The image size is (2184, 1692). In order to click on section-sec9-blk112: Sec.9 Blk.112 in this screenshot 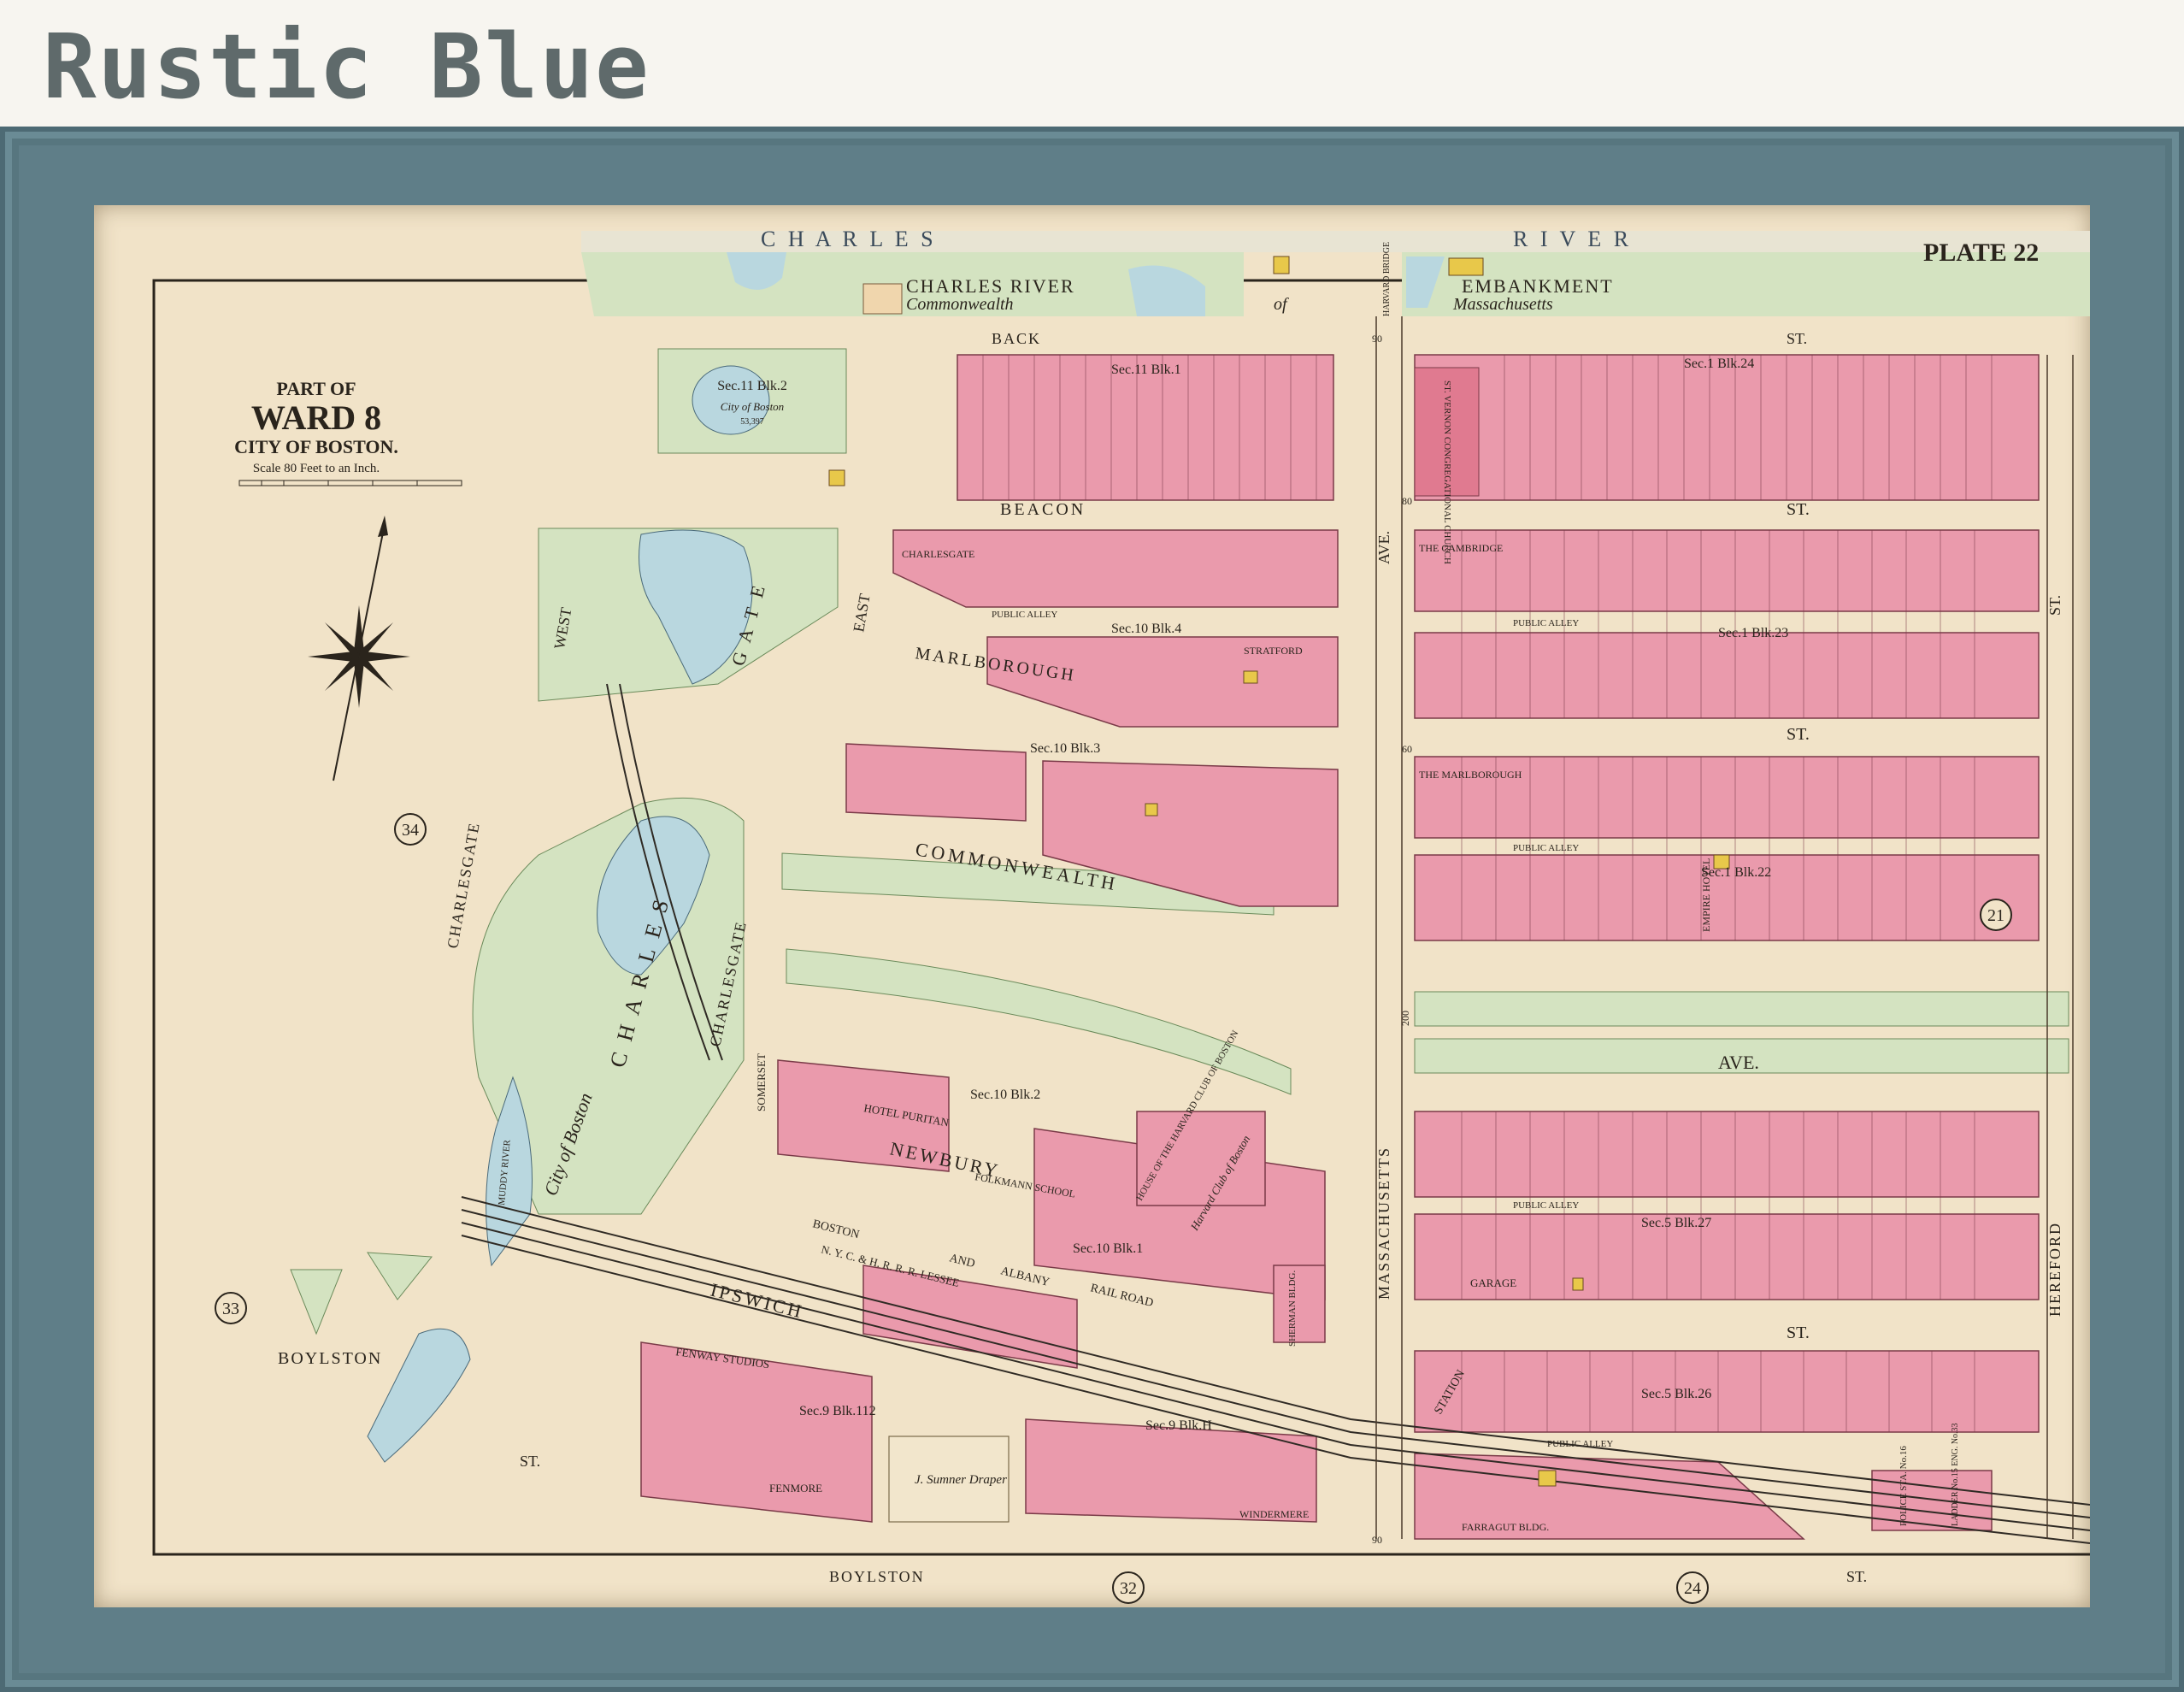, I will do `click(838, 1411)`.